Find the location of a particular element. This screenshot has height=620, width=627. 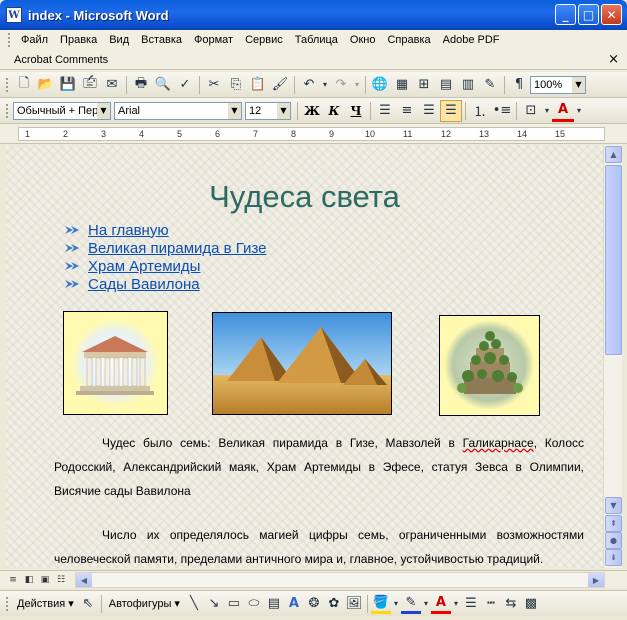

temple-artemis-image is located at coordinates (115, 363).